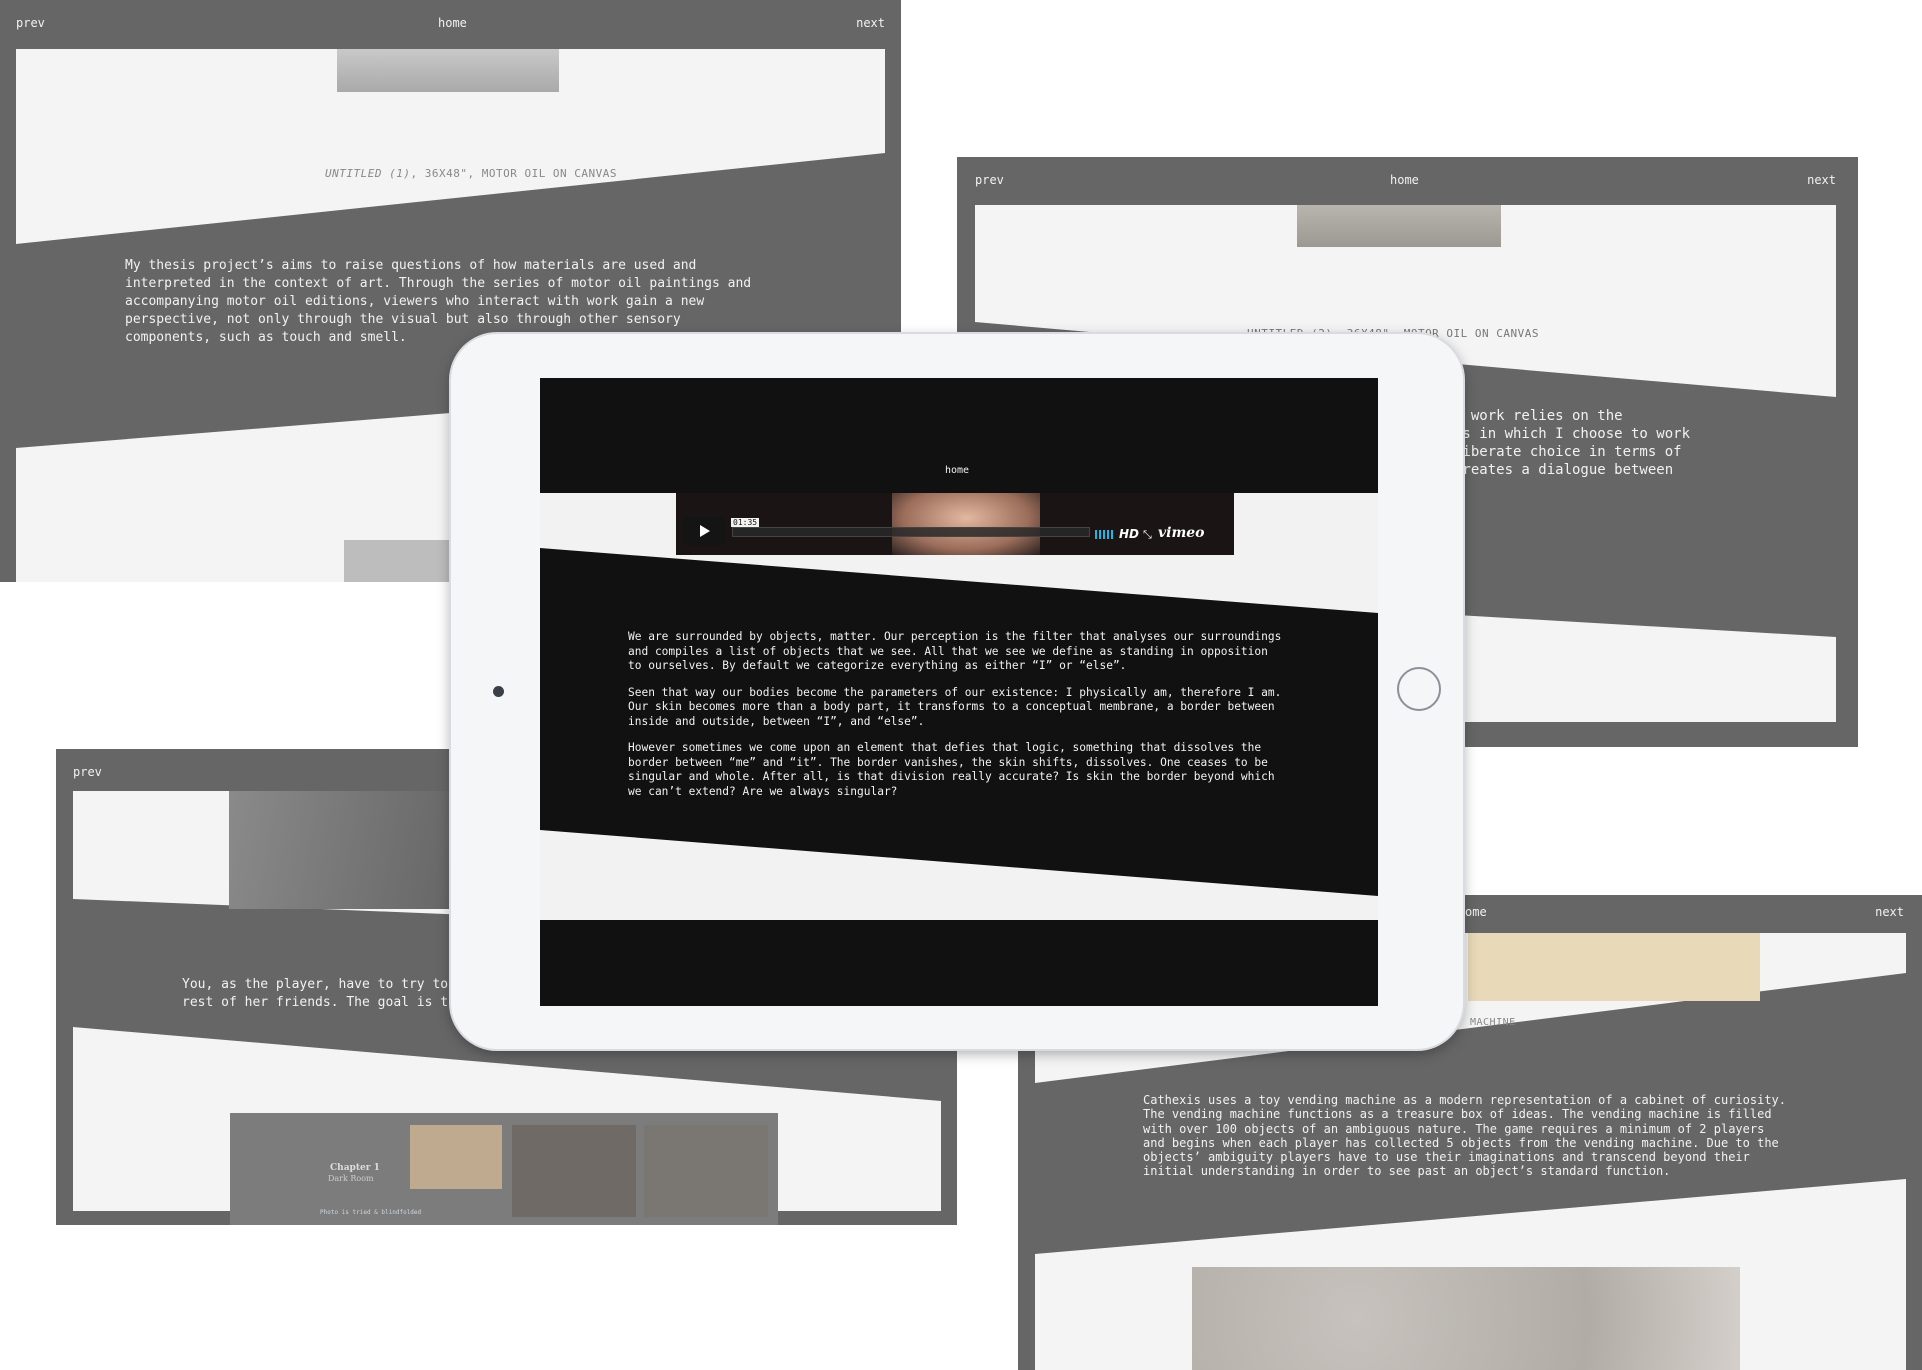 The image size is (1922, 1370). What do you see at coordinates (1147, 535) in the screenshot?
I see `fullscreen-icon: ⤡` at bounding box center [1147, 535].